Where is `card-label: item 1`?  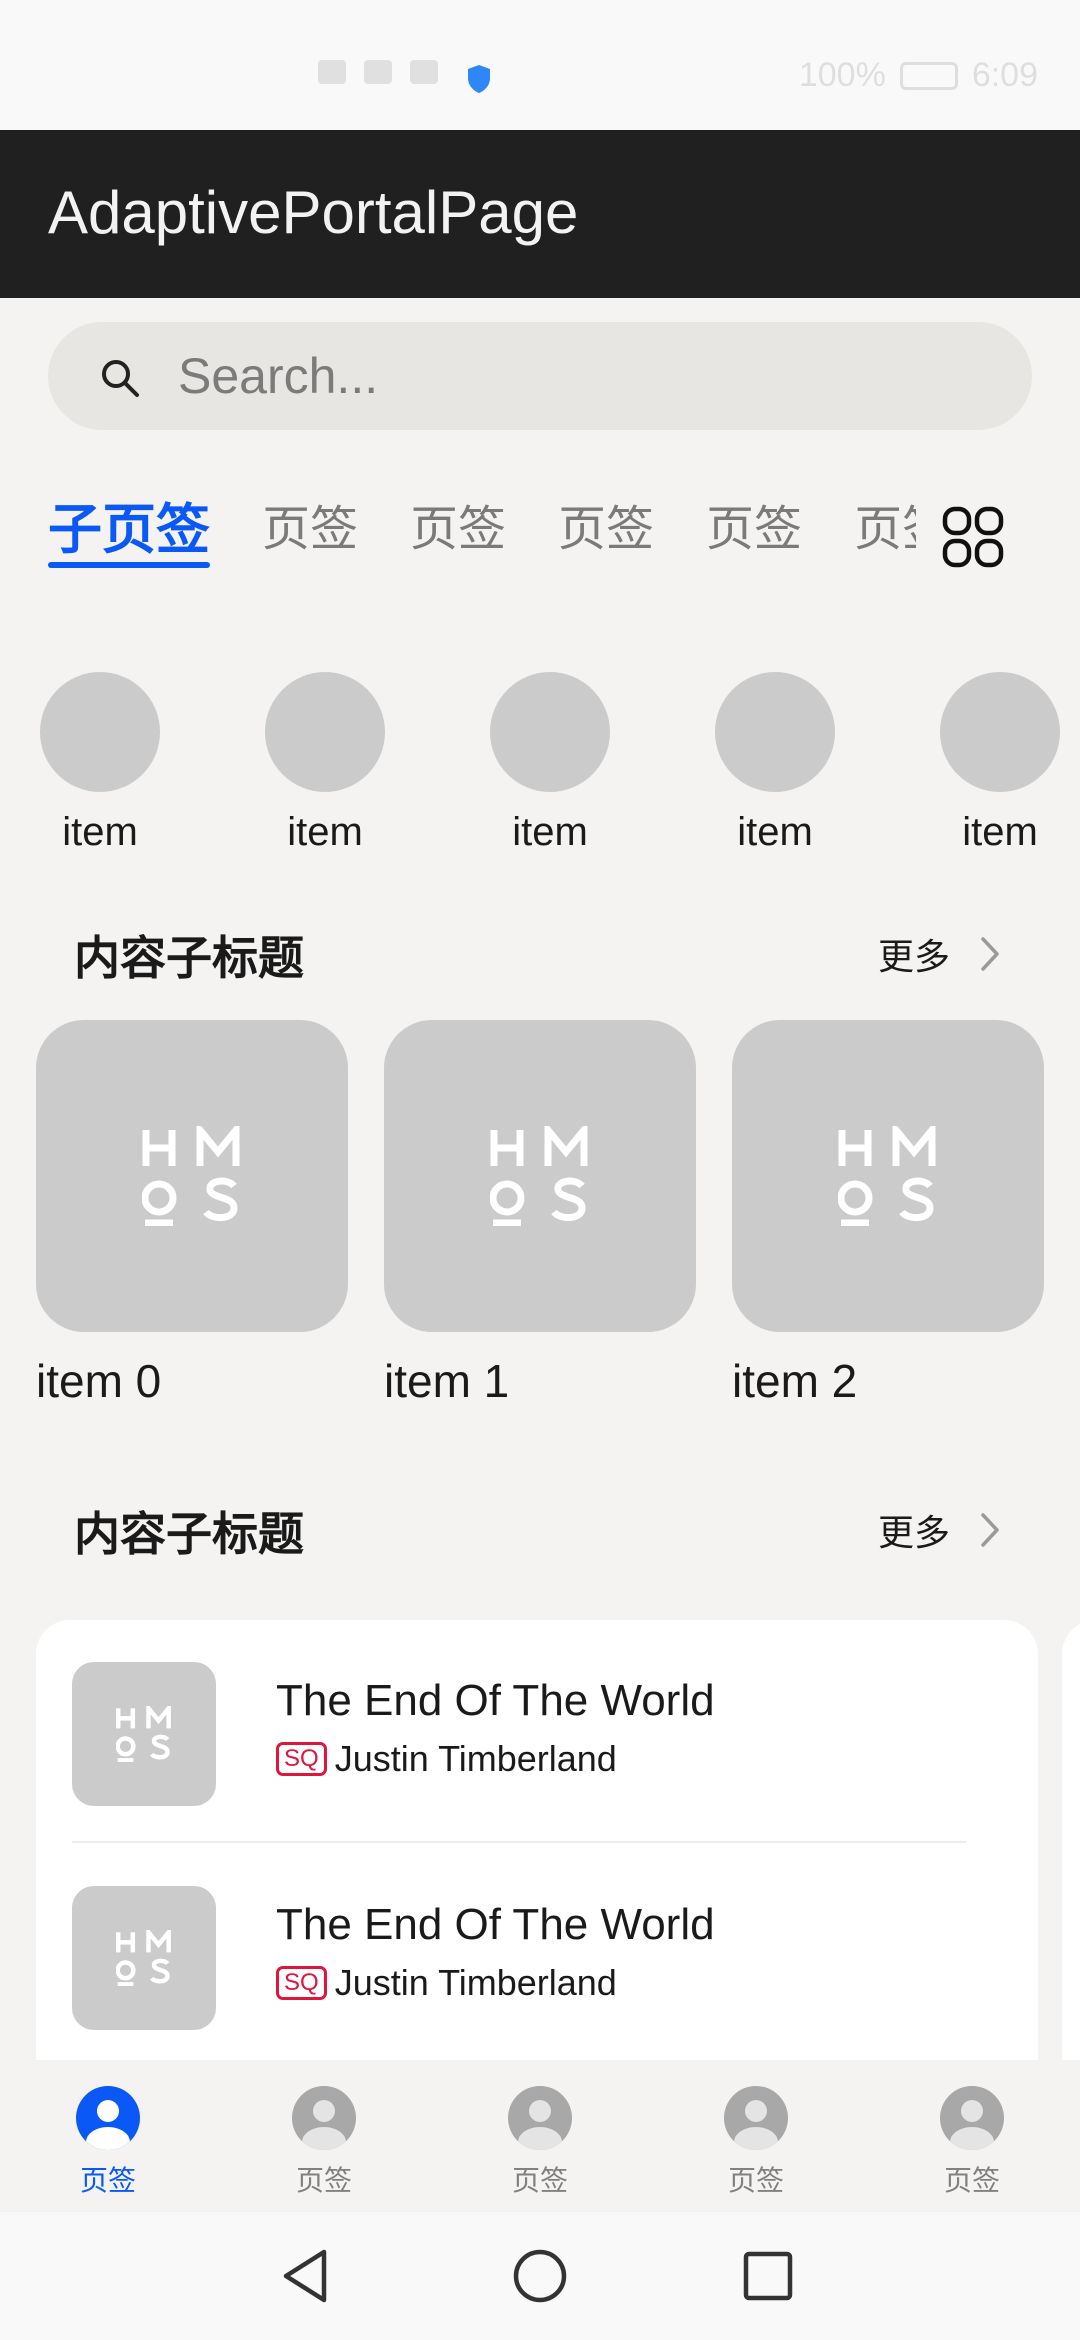
card-label: item 1 is located at coordinates (447, 1381).